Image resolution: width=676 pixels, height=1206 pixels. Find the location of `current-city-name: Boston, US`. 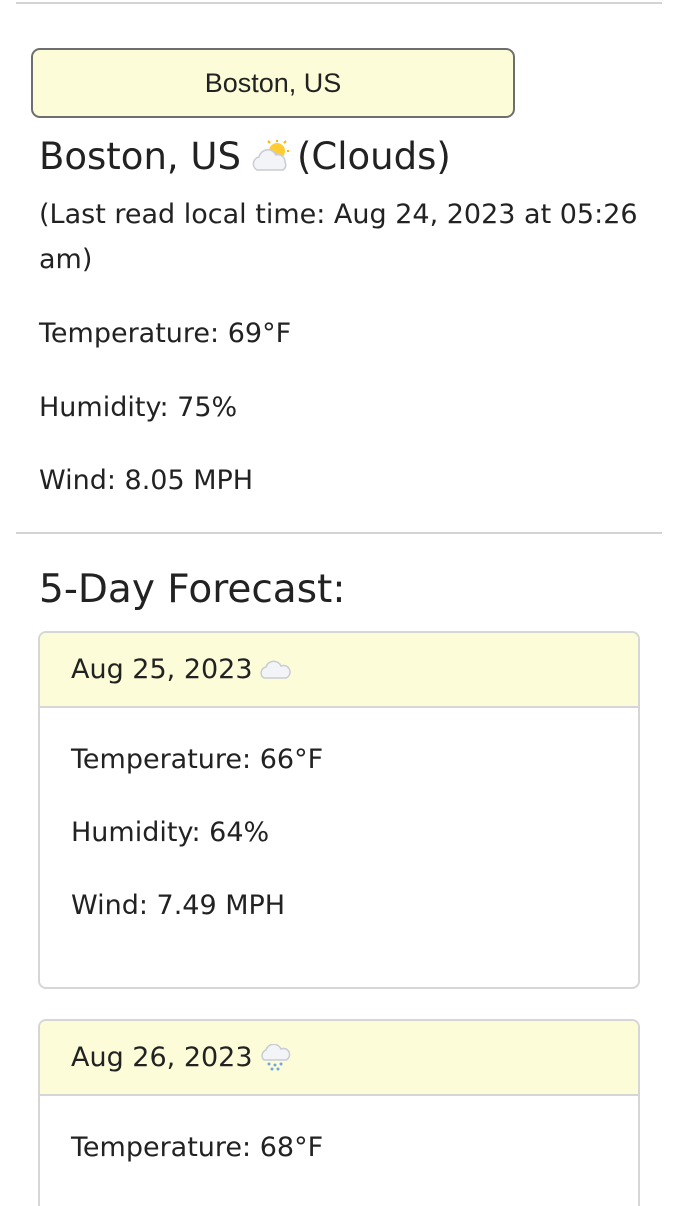

current-city-name: Boston, US is located at coordinates (140, 156).